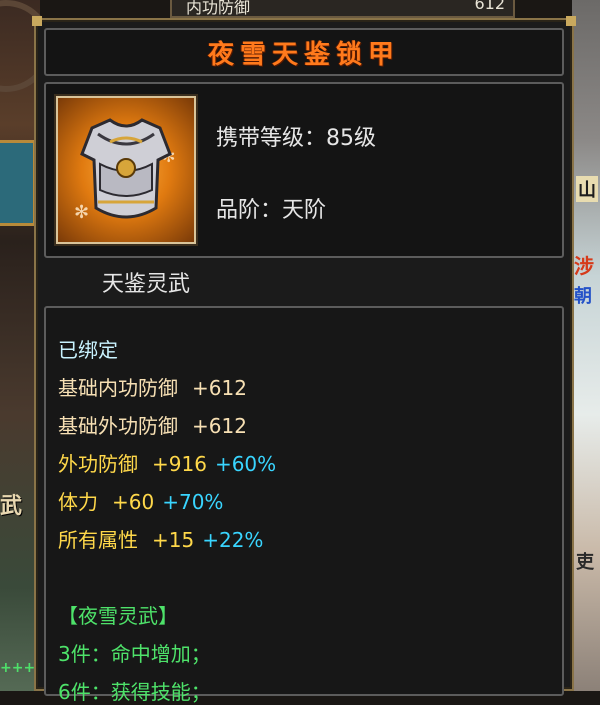 The height and width of the screenshot is (705, 600). Describe the element at coordinates (88, 350) in the screenshot. I see `bound-status: 已绑定` at that location.